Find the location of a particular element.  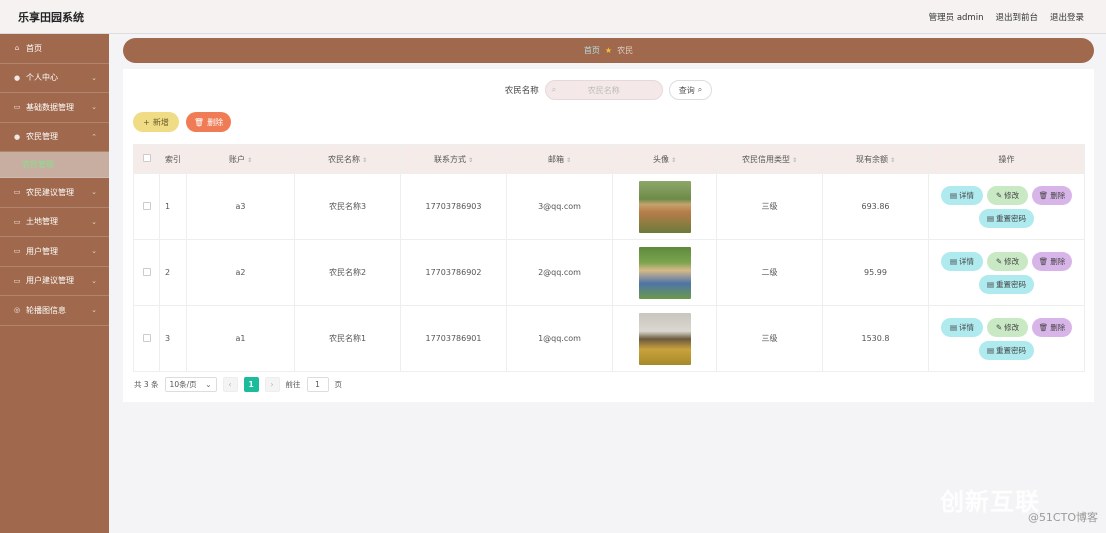

cell-balance: 95.99 is located at coordinates (875, 272).